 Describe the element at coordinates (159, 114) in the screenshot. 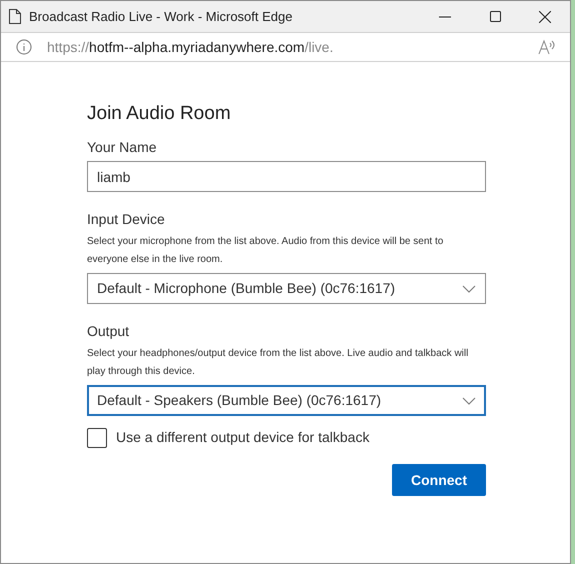

I see `form-title: Join Audio Room` at that location.